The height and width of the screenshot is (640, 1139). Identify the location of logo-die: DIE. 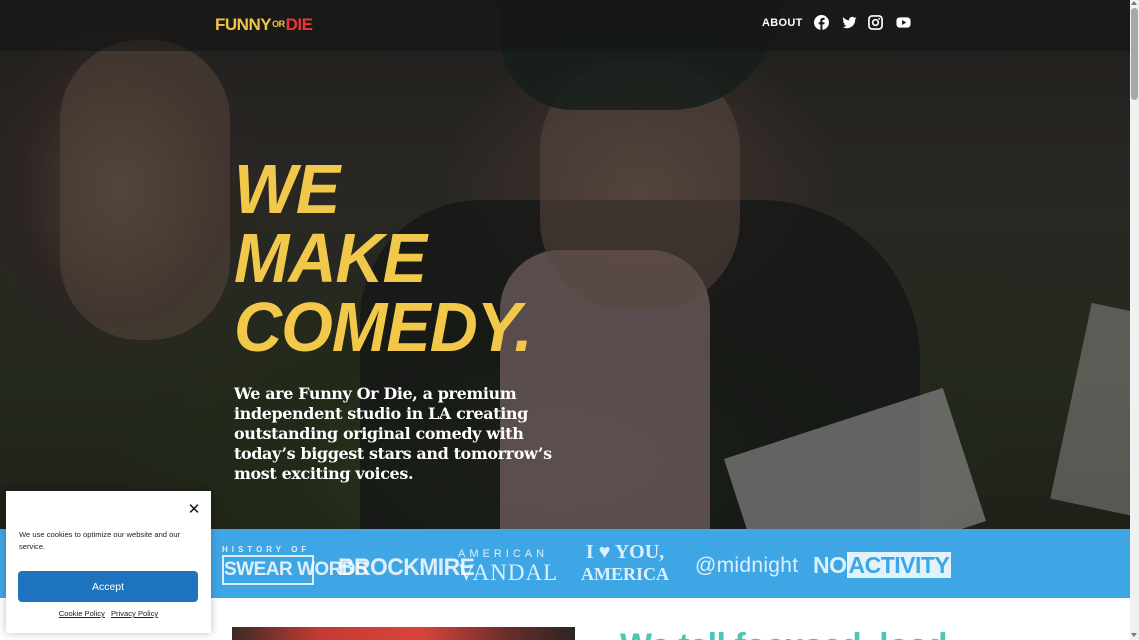
(299, 24).